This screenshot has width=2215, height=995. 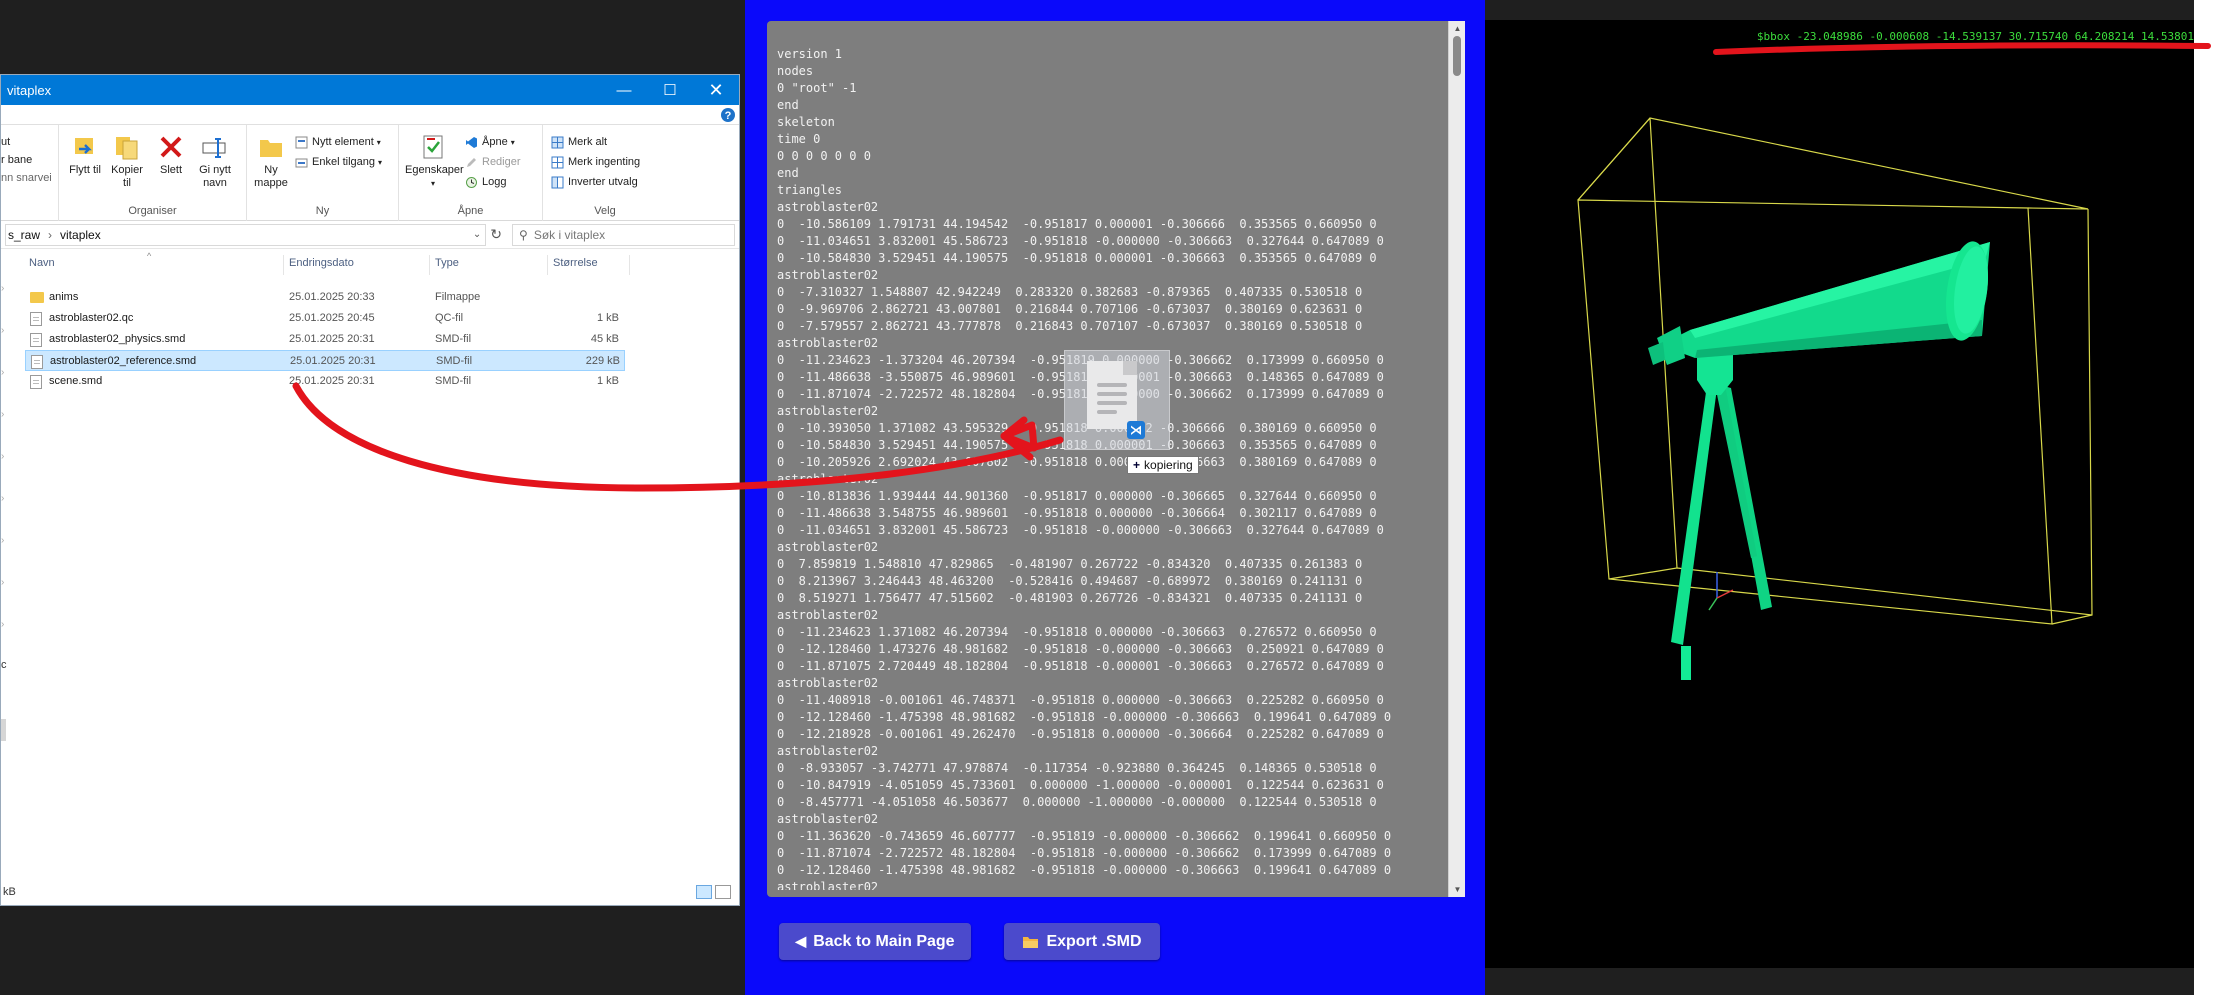 I want to click on scroll-up-icon: ▲, so click(x=1457, y=28).